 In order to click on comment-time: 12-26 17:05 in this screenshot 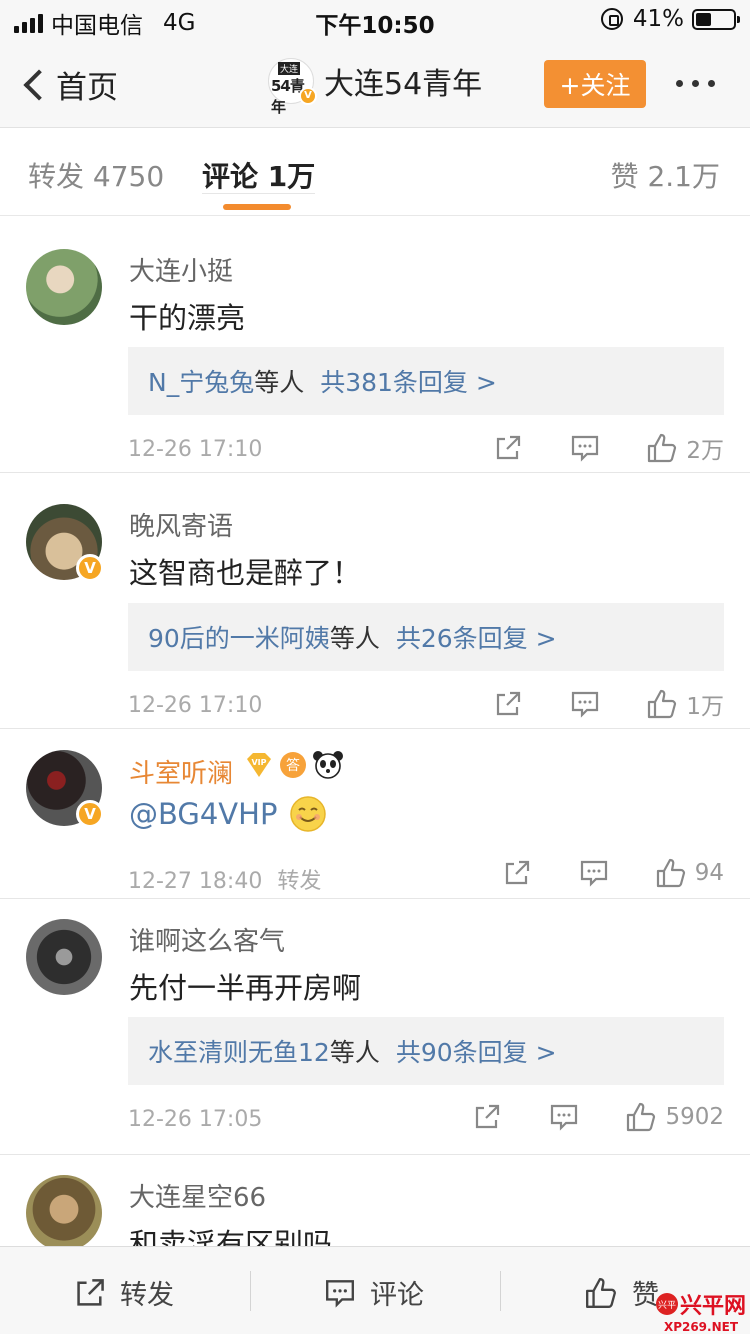, I will do `click(195, 1119)`.